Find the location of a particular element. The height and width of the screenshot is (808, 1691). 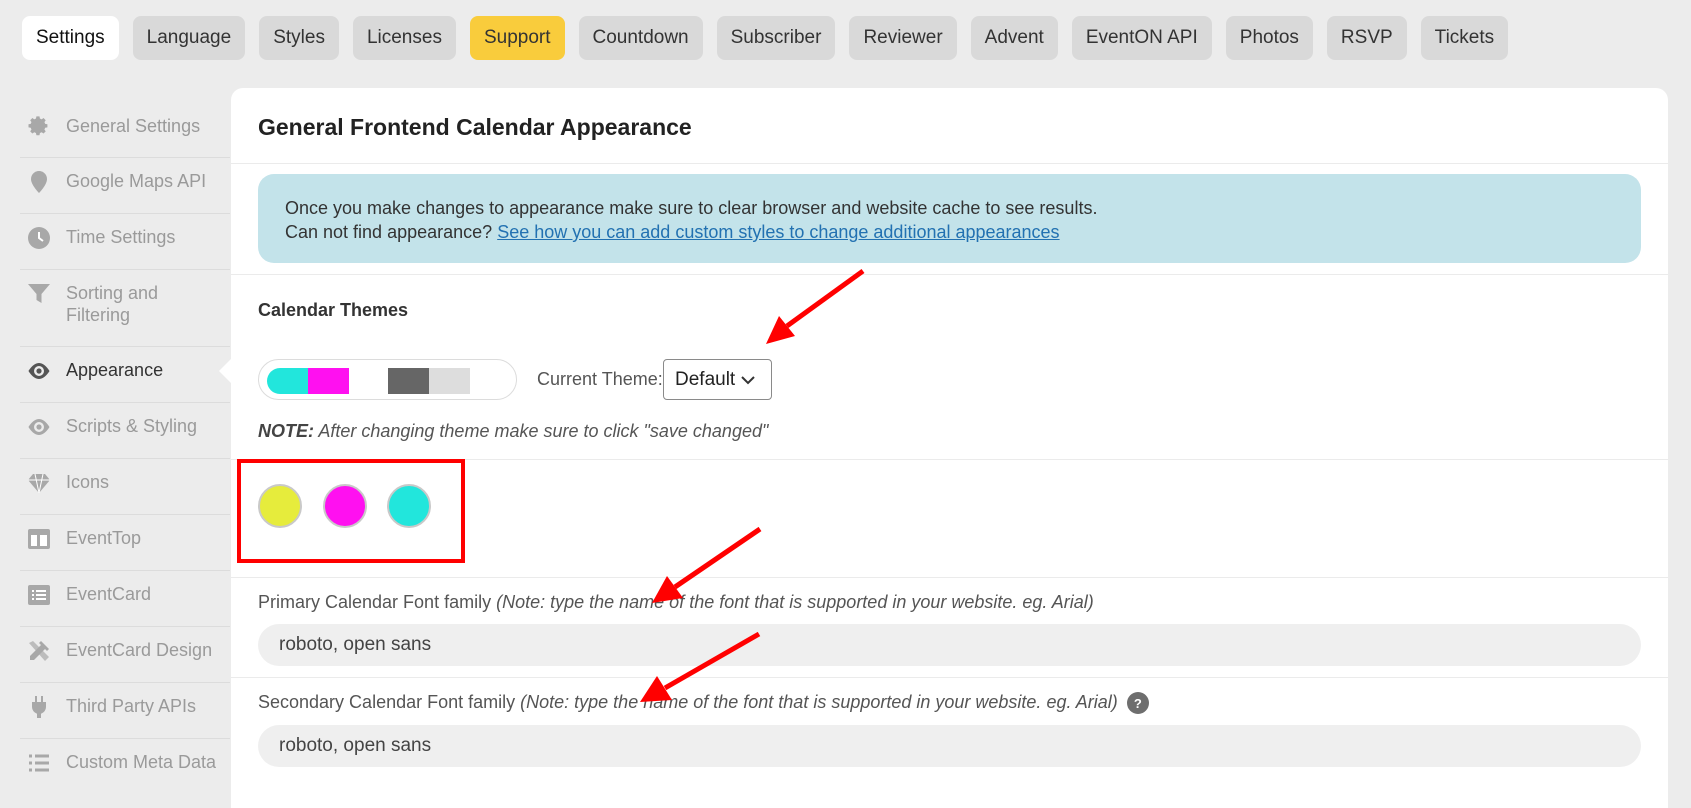

help-icon: ? is located at coordinates (1137, 703).